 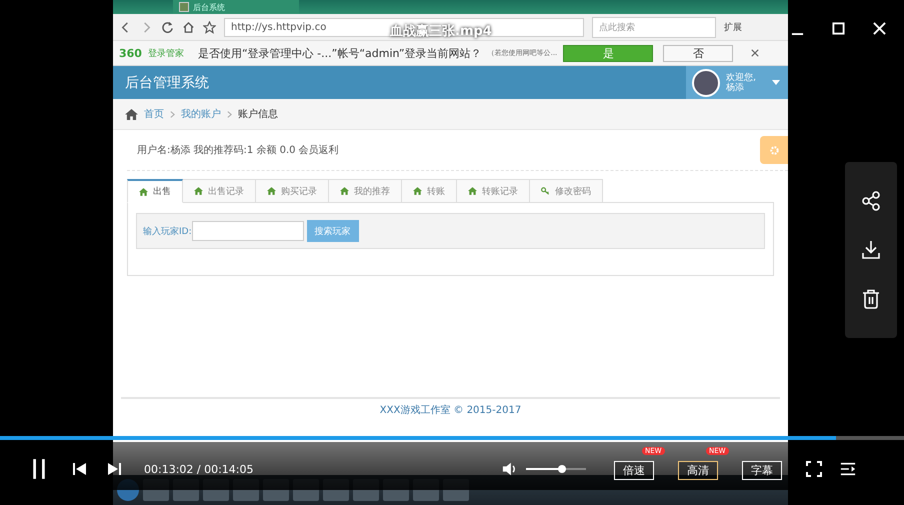 I want to click on prompt-message: 是否使用“登录管理中心 -...”帐号“admin”登录当前网站？, so click(x=340, y=53).